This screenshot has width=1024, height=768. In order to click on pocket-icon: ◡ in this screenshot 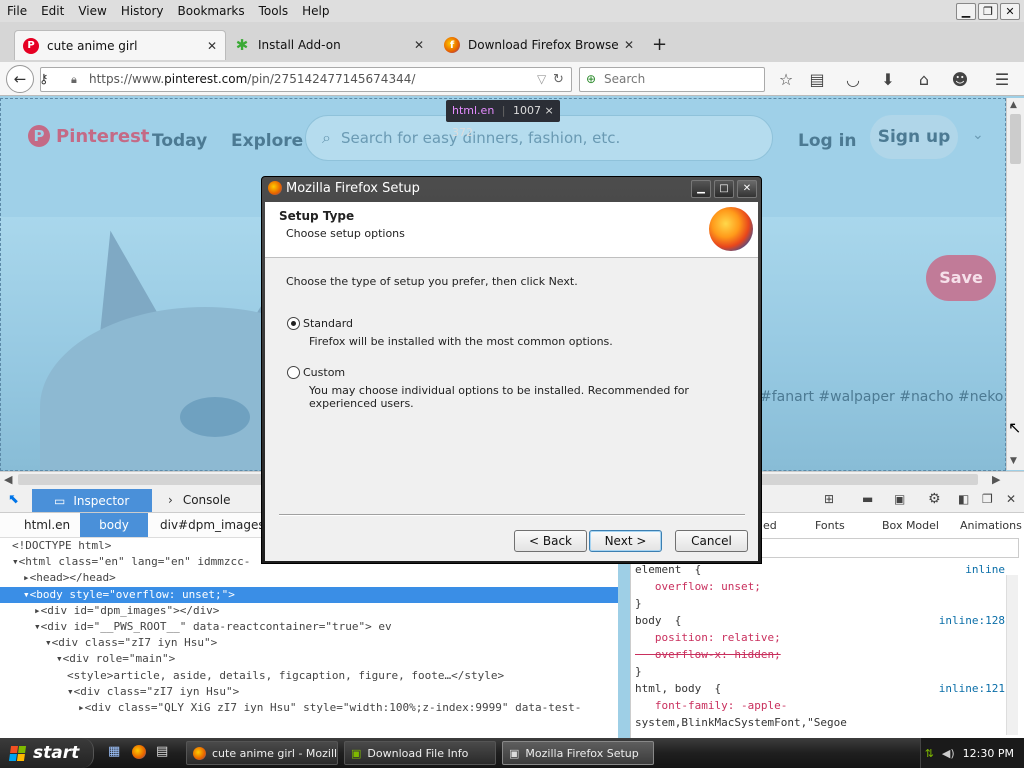, I will do `click(853, 80)`.